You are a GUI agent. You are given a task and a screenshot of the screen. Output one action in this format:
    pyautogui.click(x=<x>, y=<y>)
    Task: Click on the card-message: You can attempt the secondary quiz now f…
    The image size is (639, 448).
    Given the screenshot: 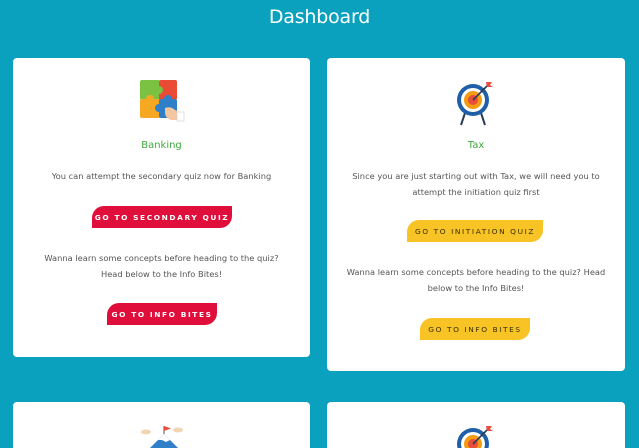 What is the action you would take?
    pyautogui.click(x=161, y=176)
    